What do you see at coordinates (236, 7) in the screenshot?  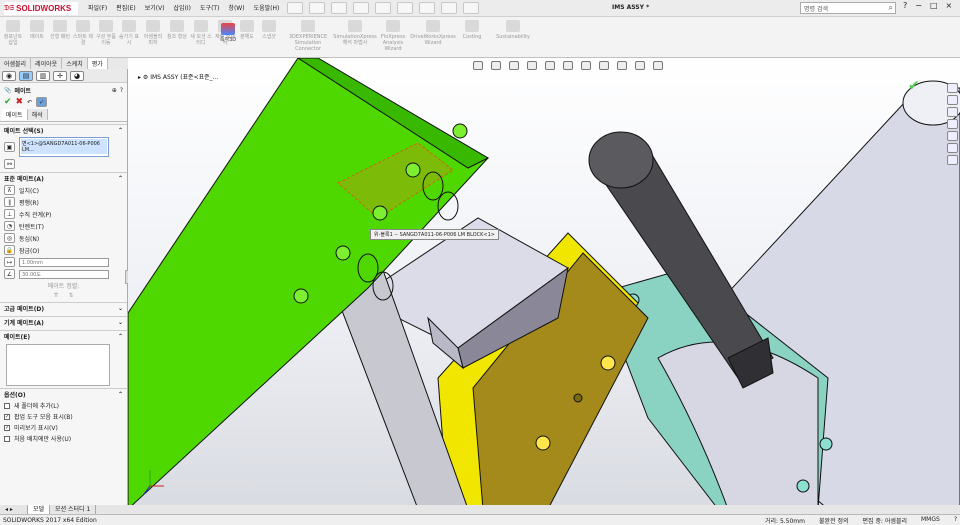 I see `menu-window: 창(W)` at bounding box center [236, 7].